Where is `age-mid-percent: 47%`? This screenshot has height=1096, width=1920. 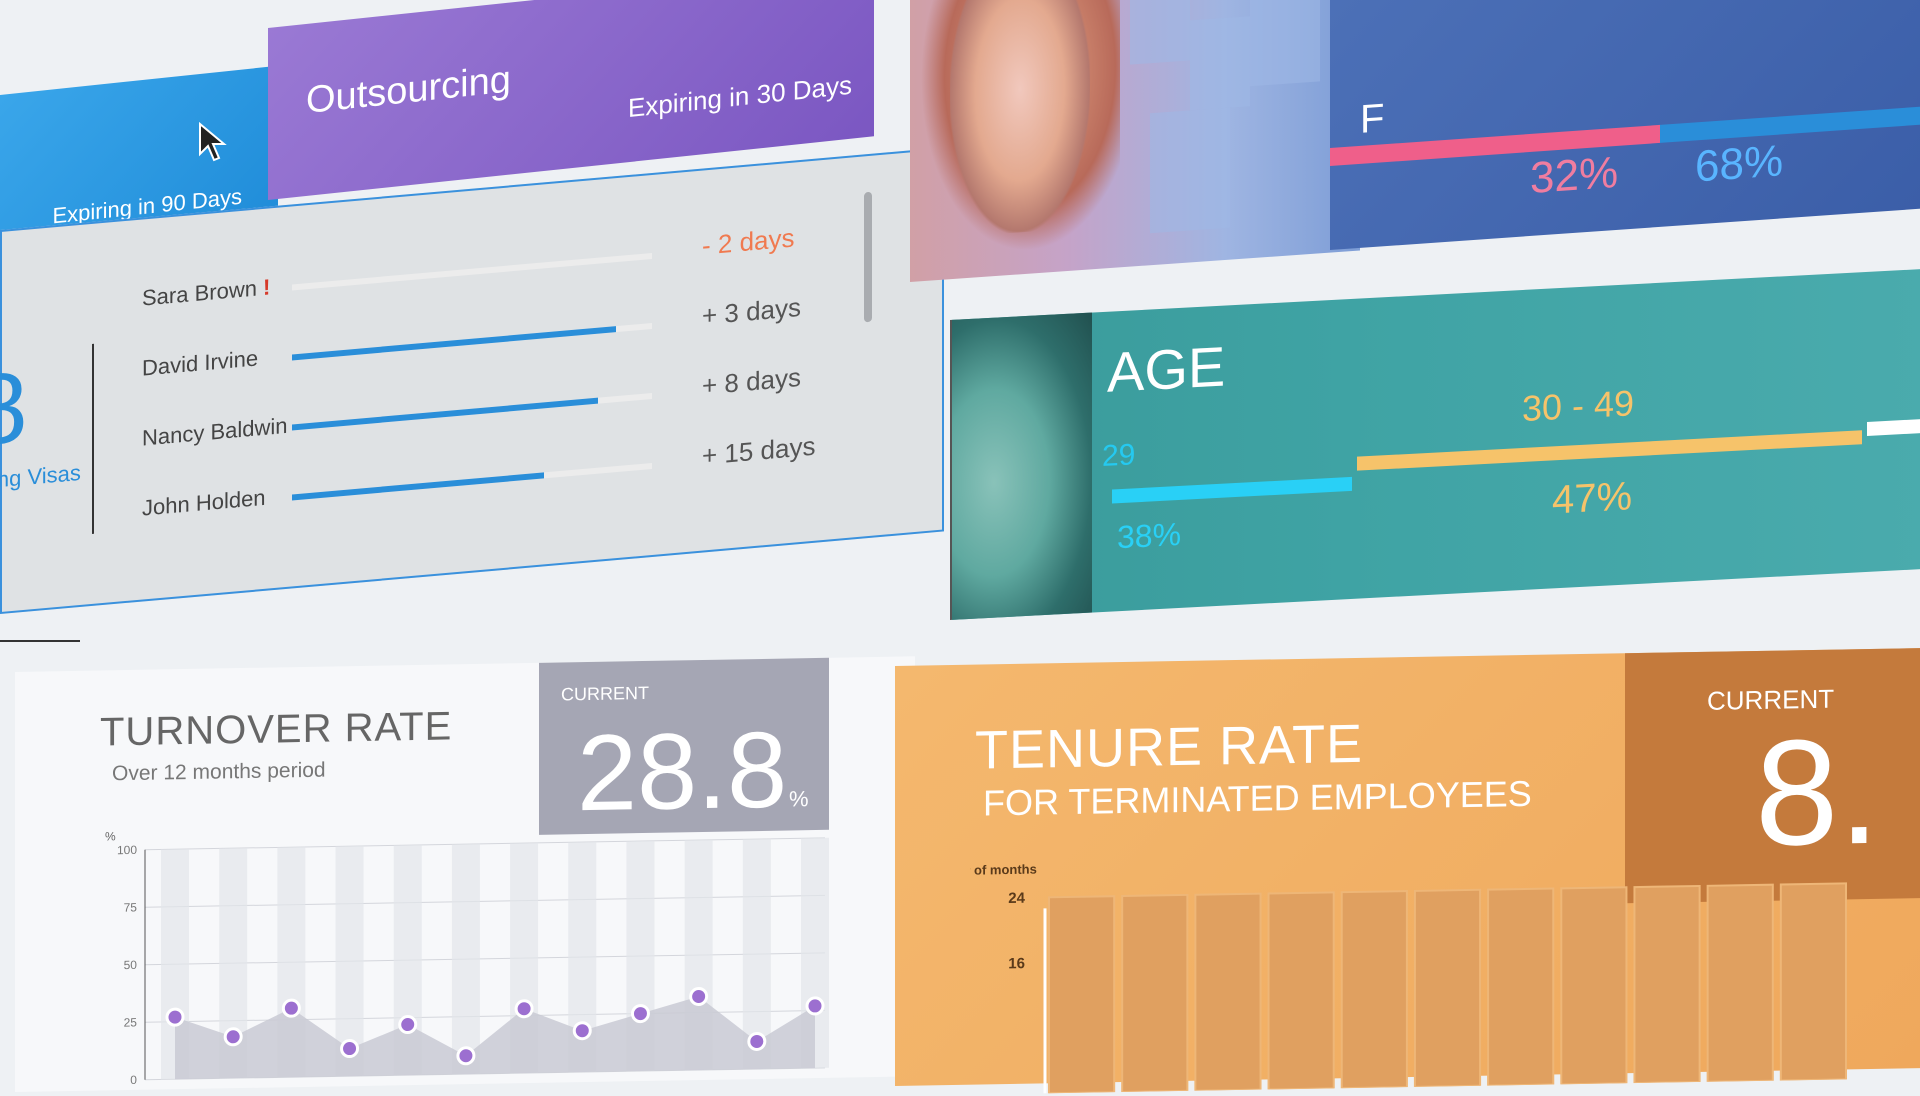 age-mid-percent: 47% is located at coordinates (1592, 498).